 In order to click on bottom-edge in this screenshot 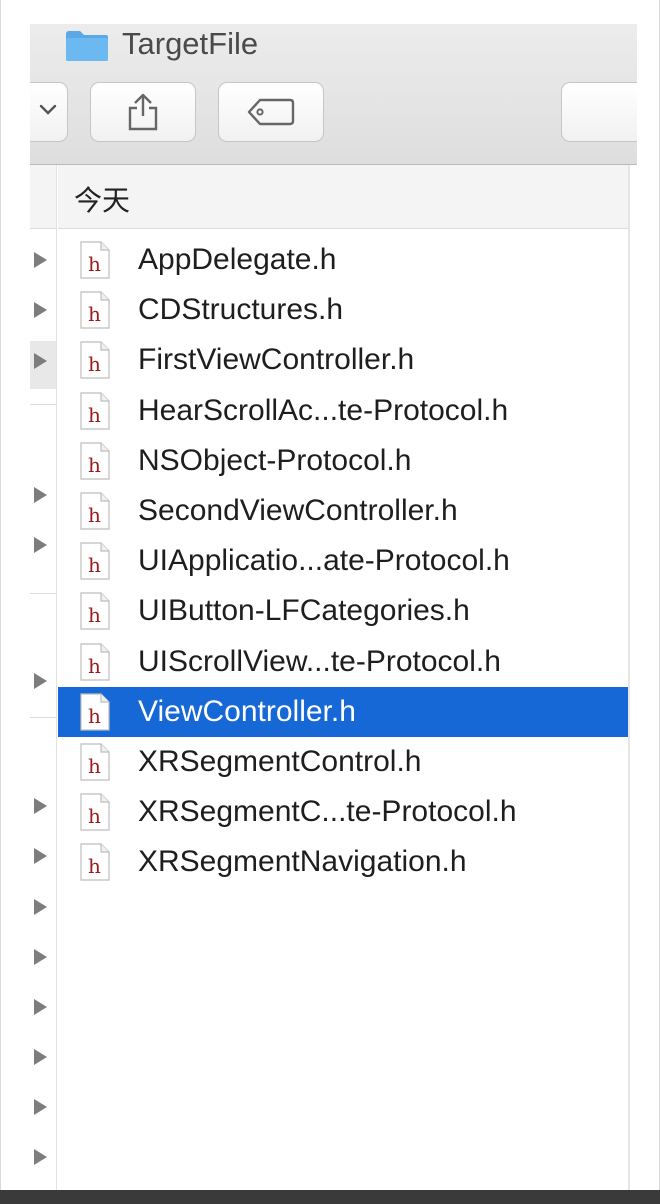, I will do `click(330, 1197)`.